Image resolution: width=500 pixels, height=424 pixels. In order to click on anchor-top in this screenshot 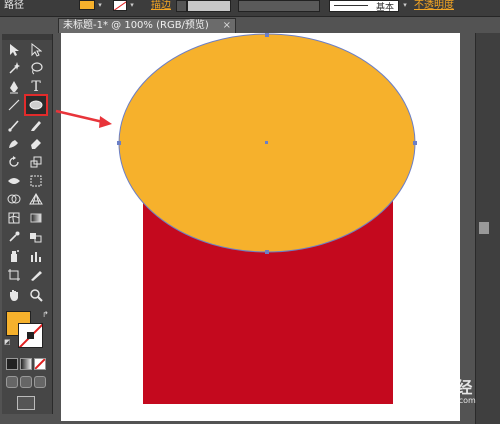, I will do `click(267, 35)`.